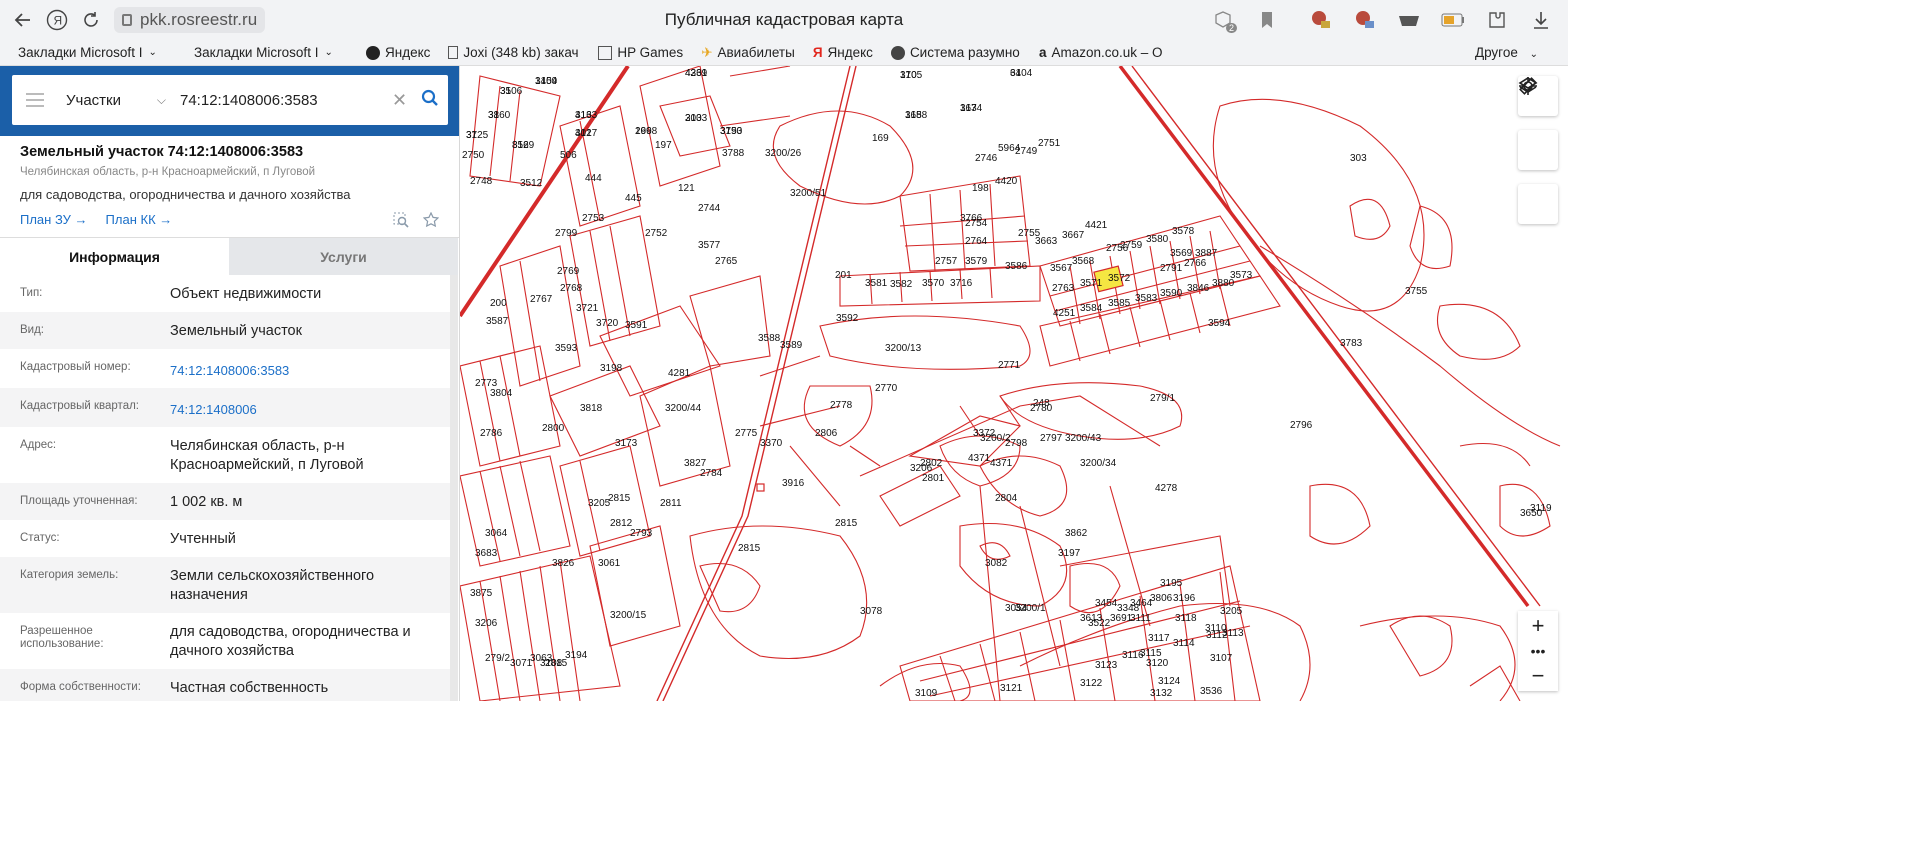 This screenshot has width=1920, height=858. What do you see at coordinates (619, 498) in the screenshot?
I see `parcel-label: 2815` at bounding box center [619, 498].